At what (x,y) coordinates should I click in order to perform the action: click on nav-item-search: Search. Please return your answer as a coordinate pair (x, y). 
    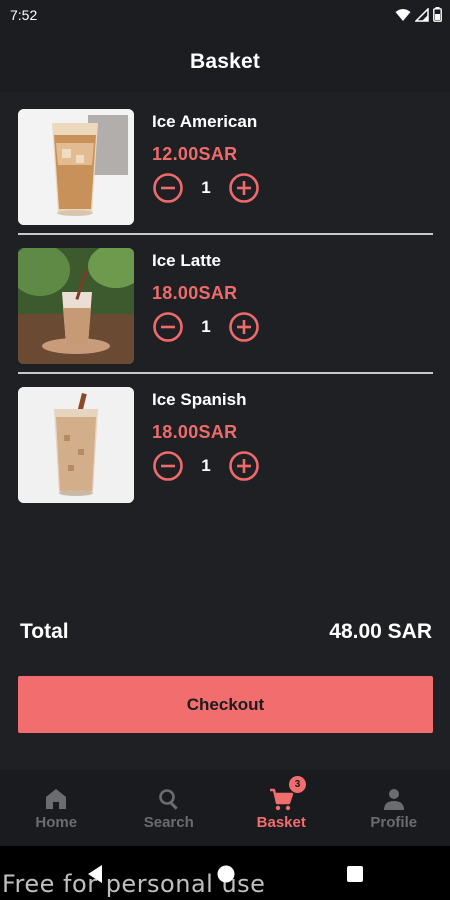
    Looking at the image, I should click on (169, 808).